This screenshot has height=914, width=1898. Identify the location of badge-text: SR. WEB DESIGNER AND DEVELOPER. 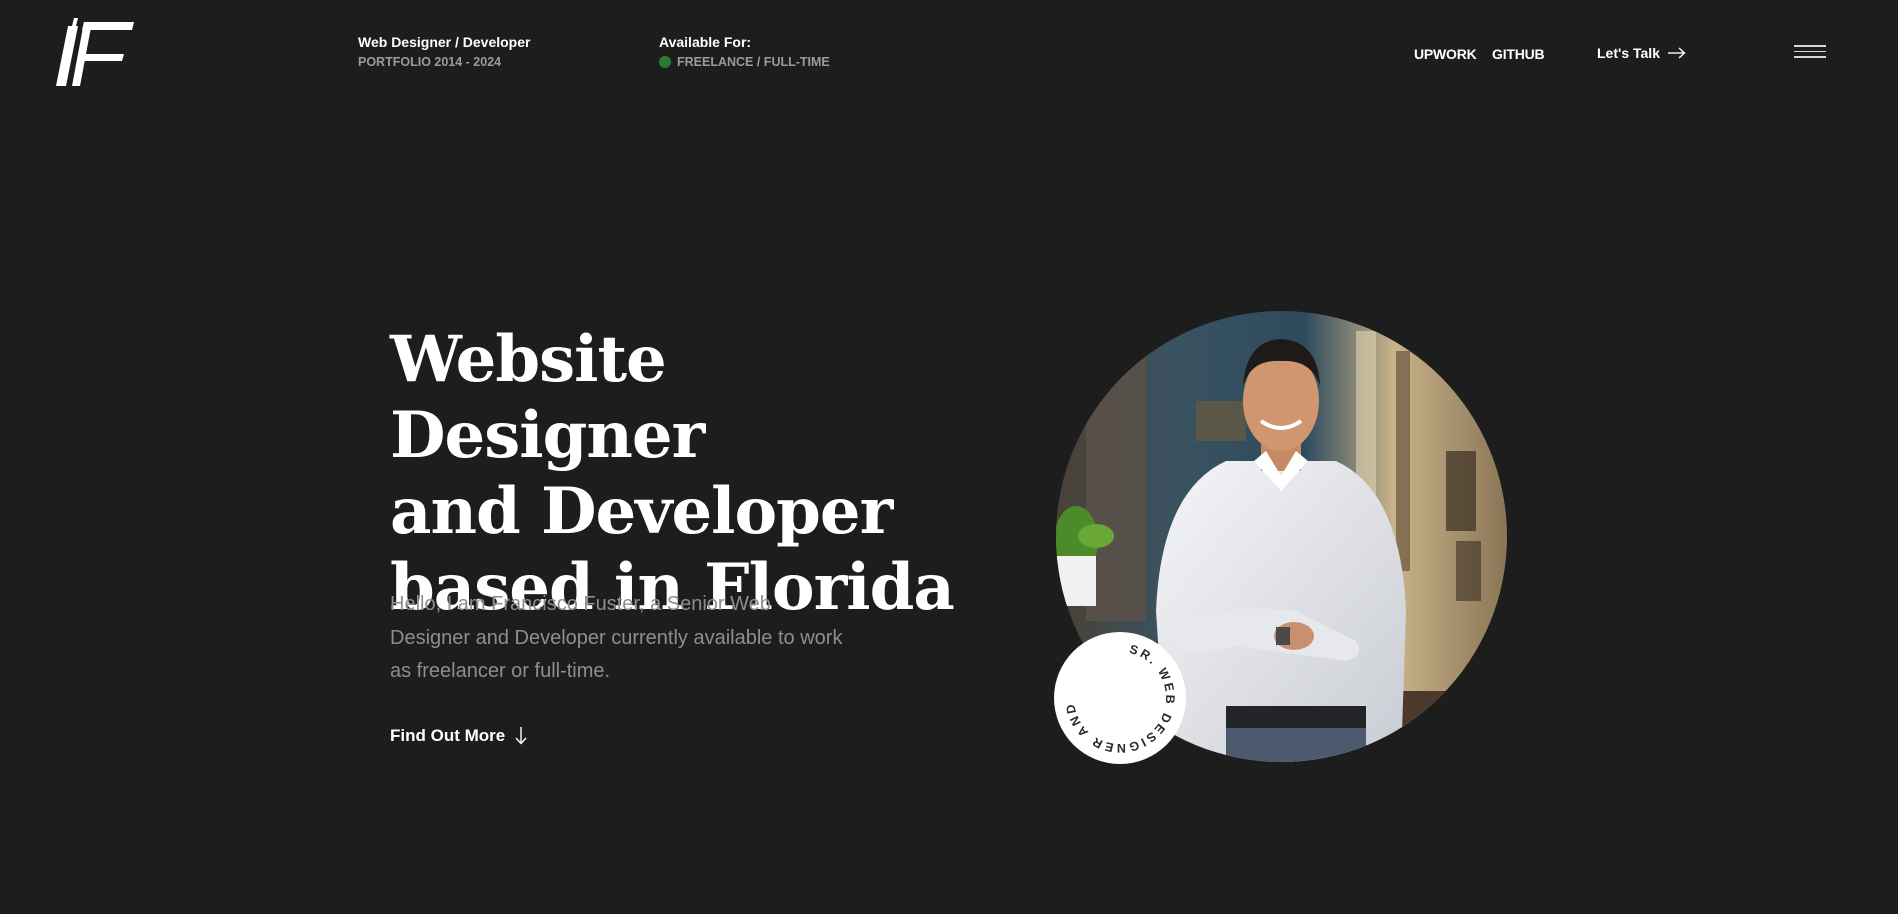
(1111, 688).